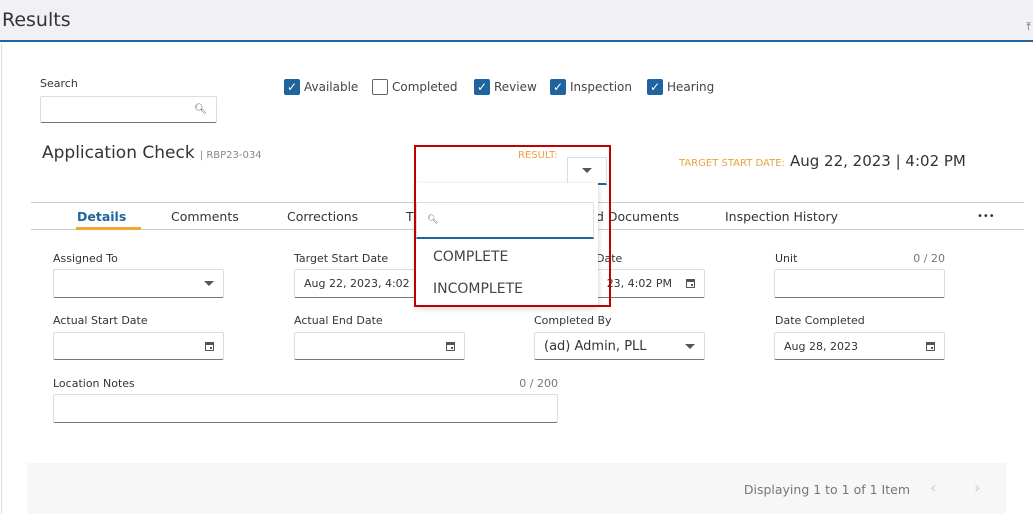 The height and width of the screenshot is (514, 1033). Describe the element at coordinates (505, 220) in the screenshot. I see `result-search-input: 🔍︎` at that location.